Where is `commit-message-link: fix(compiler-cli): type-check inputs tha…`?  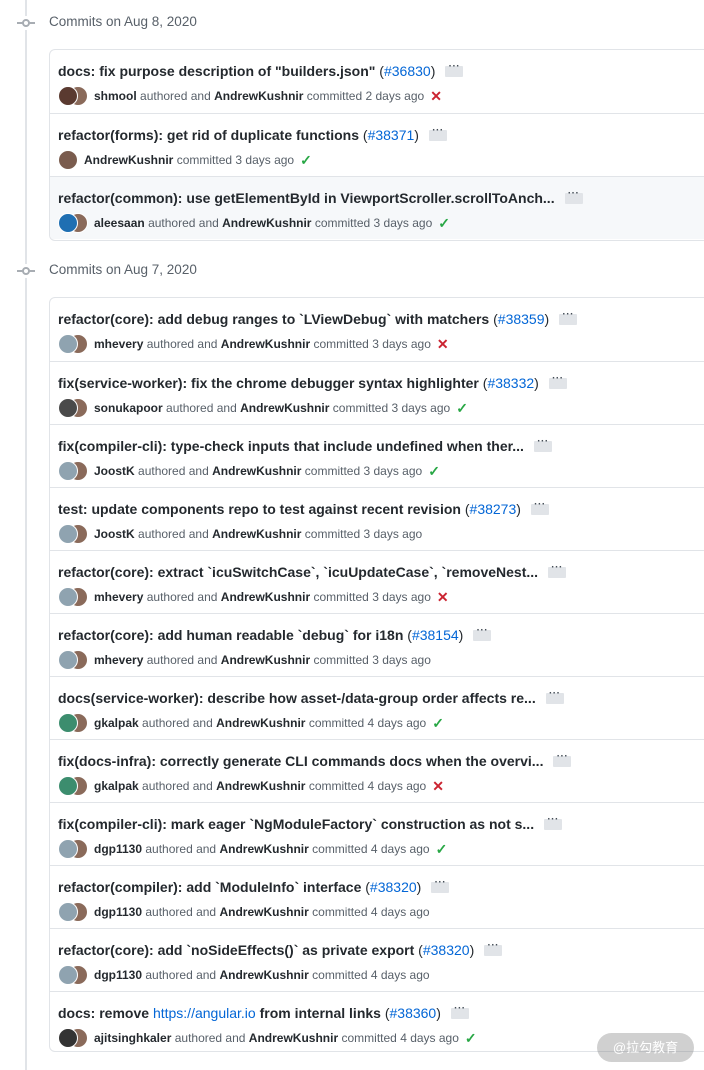
commit-message-link: fix(compiler-cli): type-check inputs tha… is located at coordinates (291, 446).